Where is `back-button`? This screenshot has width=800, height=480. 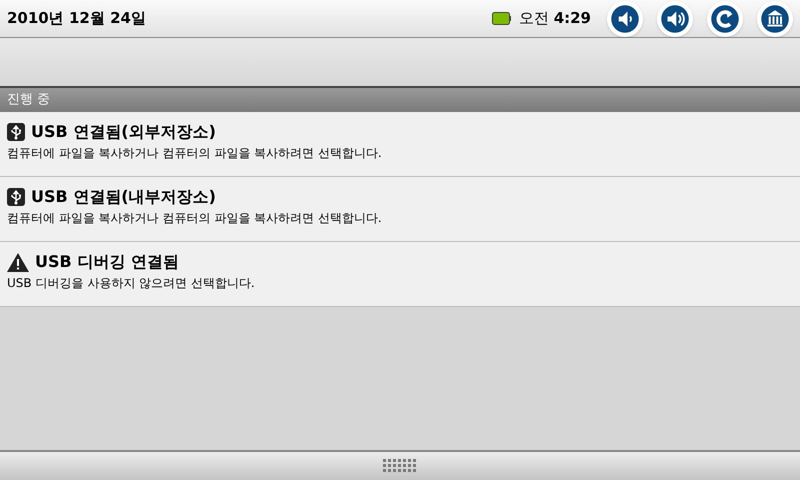
back-button is located at coordinates (725, 18).